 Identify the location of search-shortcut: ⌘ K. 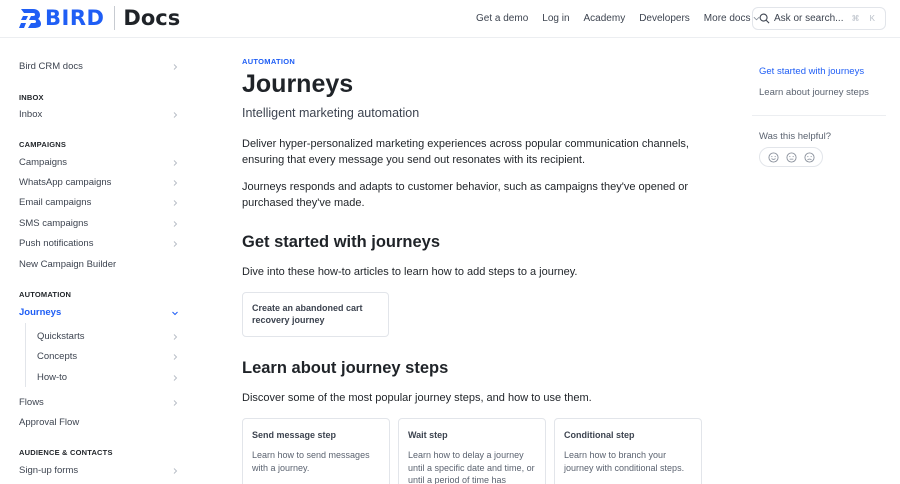
(865, 18).